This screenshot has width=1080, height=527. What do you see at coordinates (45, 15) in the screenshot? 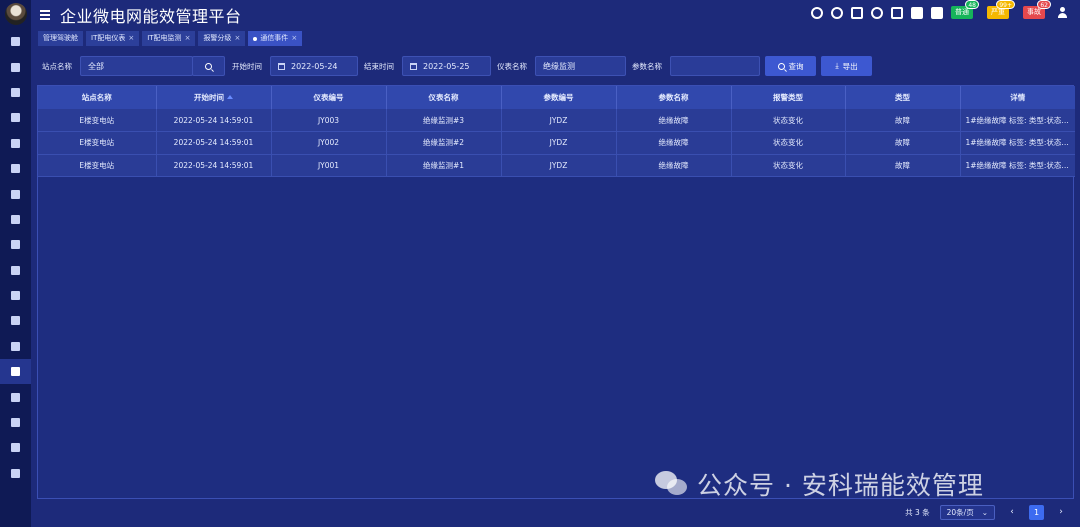
I see `menu-toggle-icon` at bounding box center [45, 15].